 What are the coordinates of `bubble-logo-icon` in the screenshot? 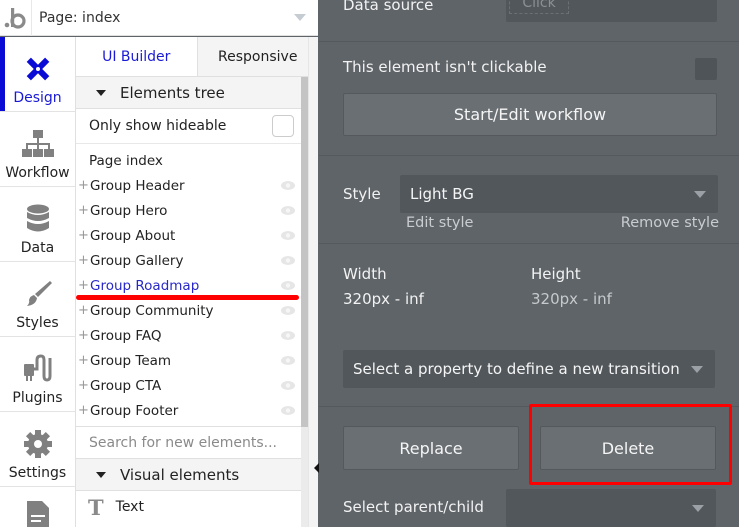 It's located at (16, 18).